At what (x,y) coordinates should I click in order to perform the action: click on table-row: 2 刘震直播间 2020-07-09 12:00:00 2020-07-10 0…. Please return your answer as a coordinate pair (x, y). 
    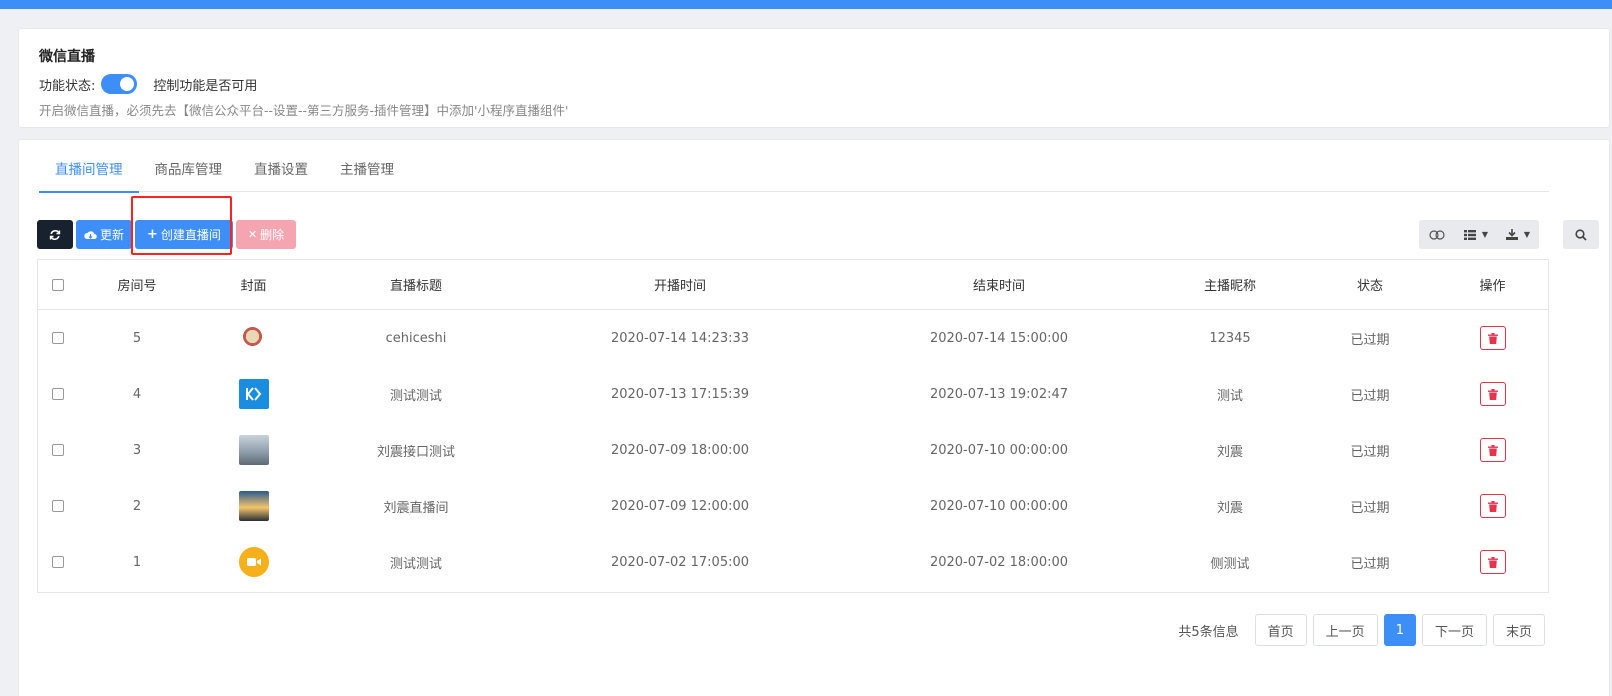
    Looking at the image, I should click on (793, 506).